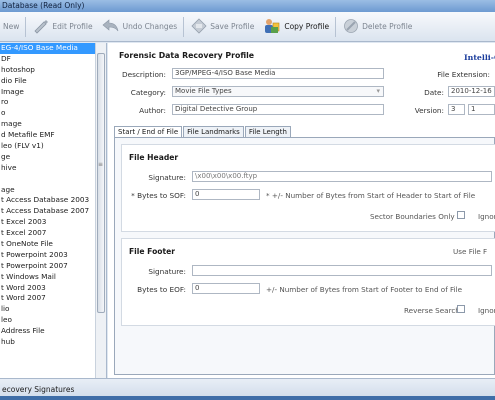  Describe the element at coordinates (53, 320) in the screenshot. I see `profile-list-item: leo` at that location.